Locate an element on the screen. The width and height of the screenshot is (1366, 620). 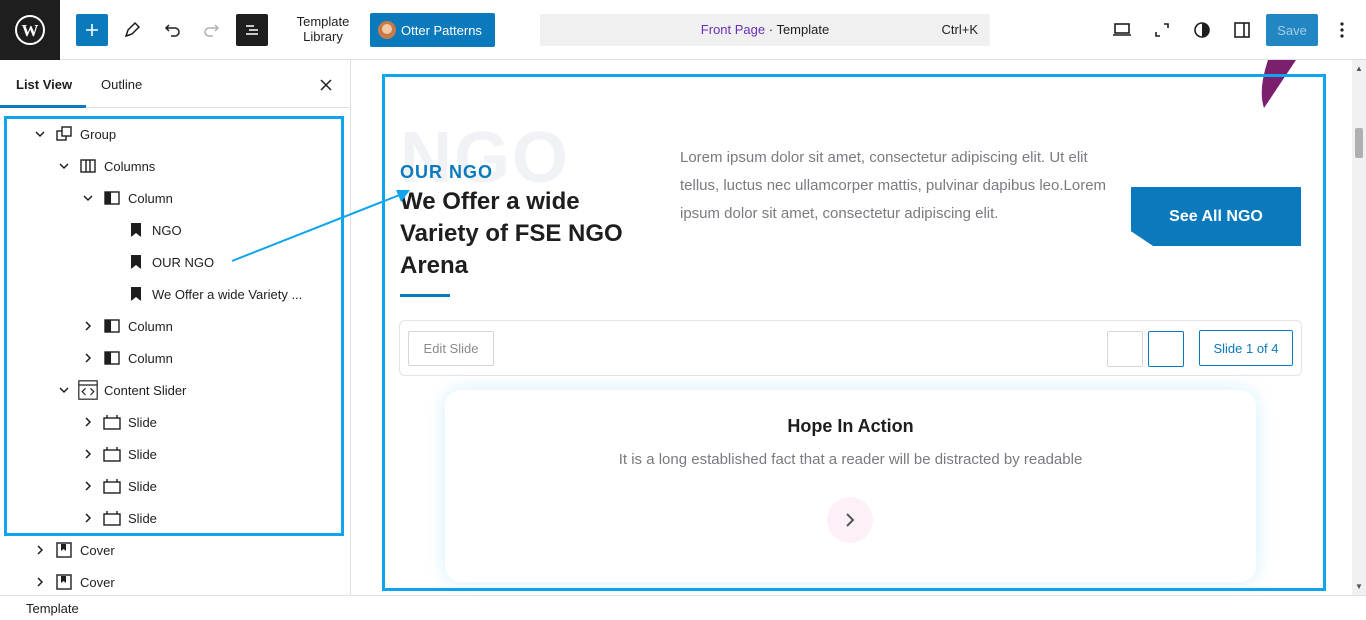
template-library-line2: Library is located at coordinates (323, 36).